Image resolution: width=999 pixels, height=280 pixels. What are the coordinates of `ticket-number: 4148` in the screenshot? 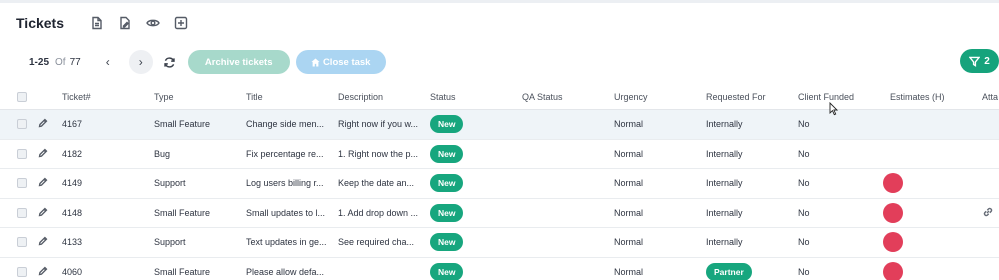 It's located at (72, 213).